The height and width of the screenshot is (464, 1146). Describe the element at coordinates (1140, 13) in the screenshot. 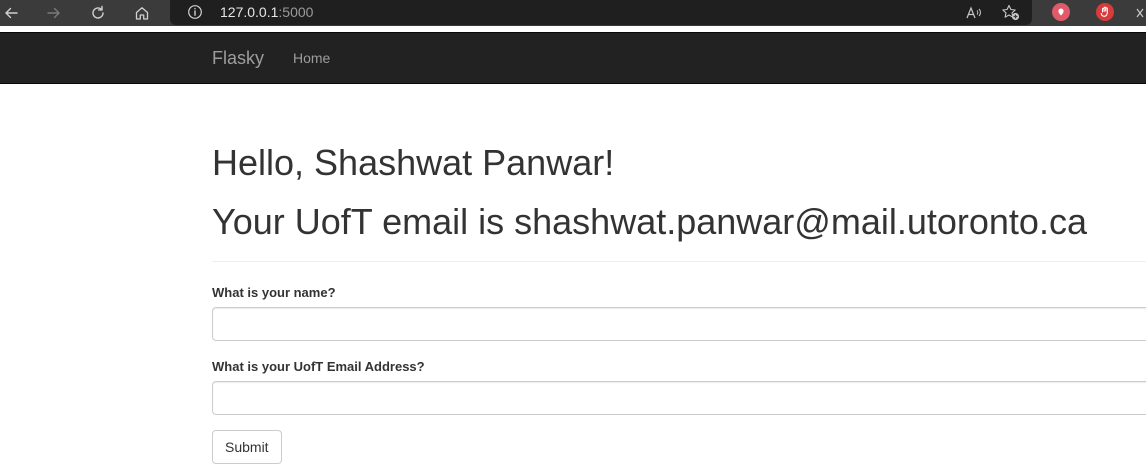

I see `overflow-icon` at that location.